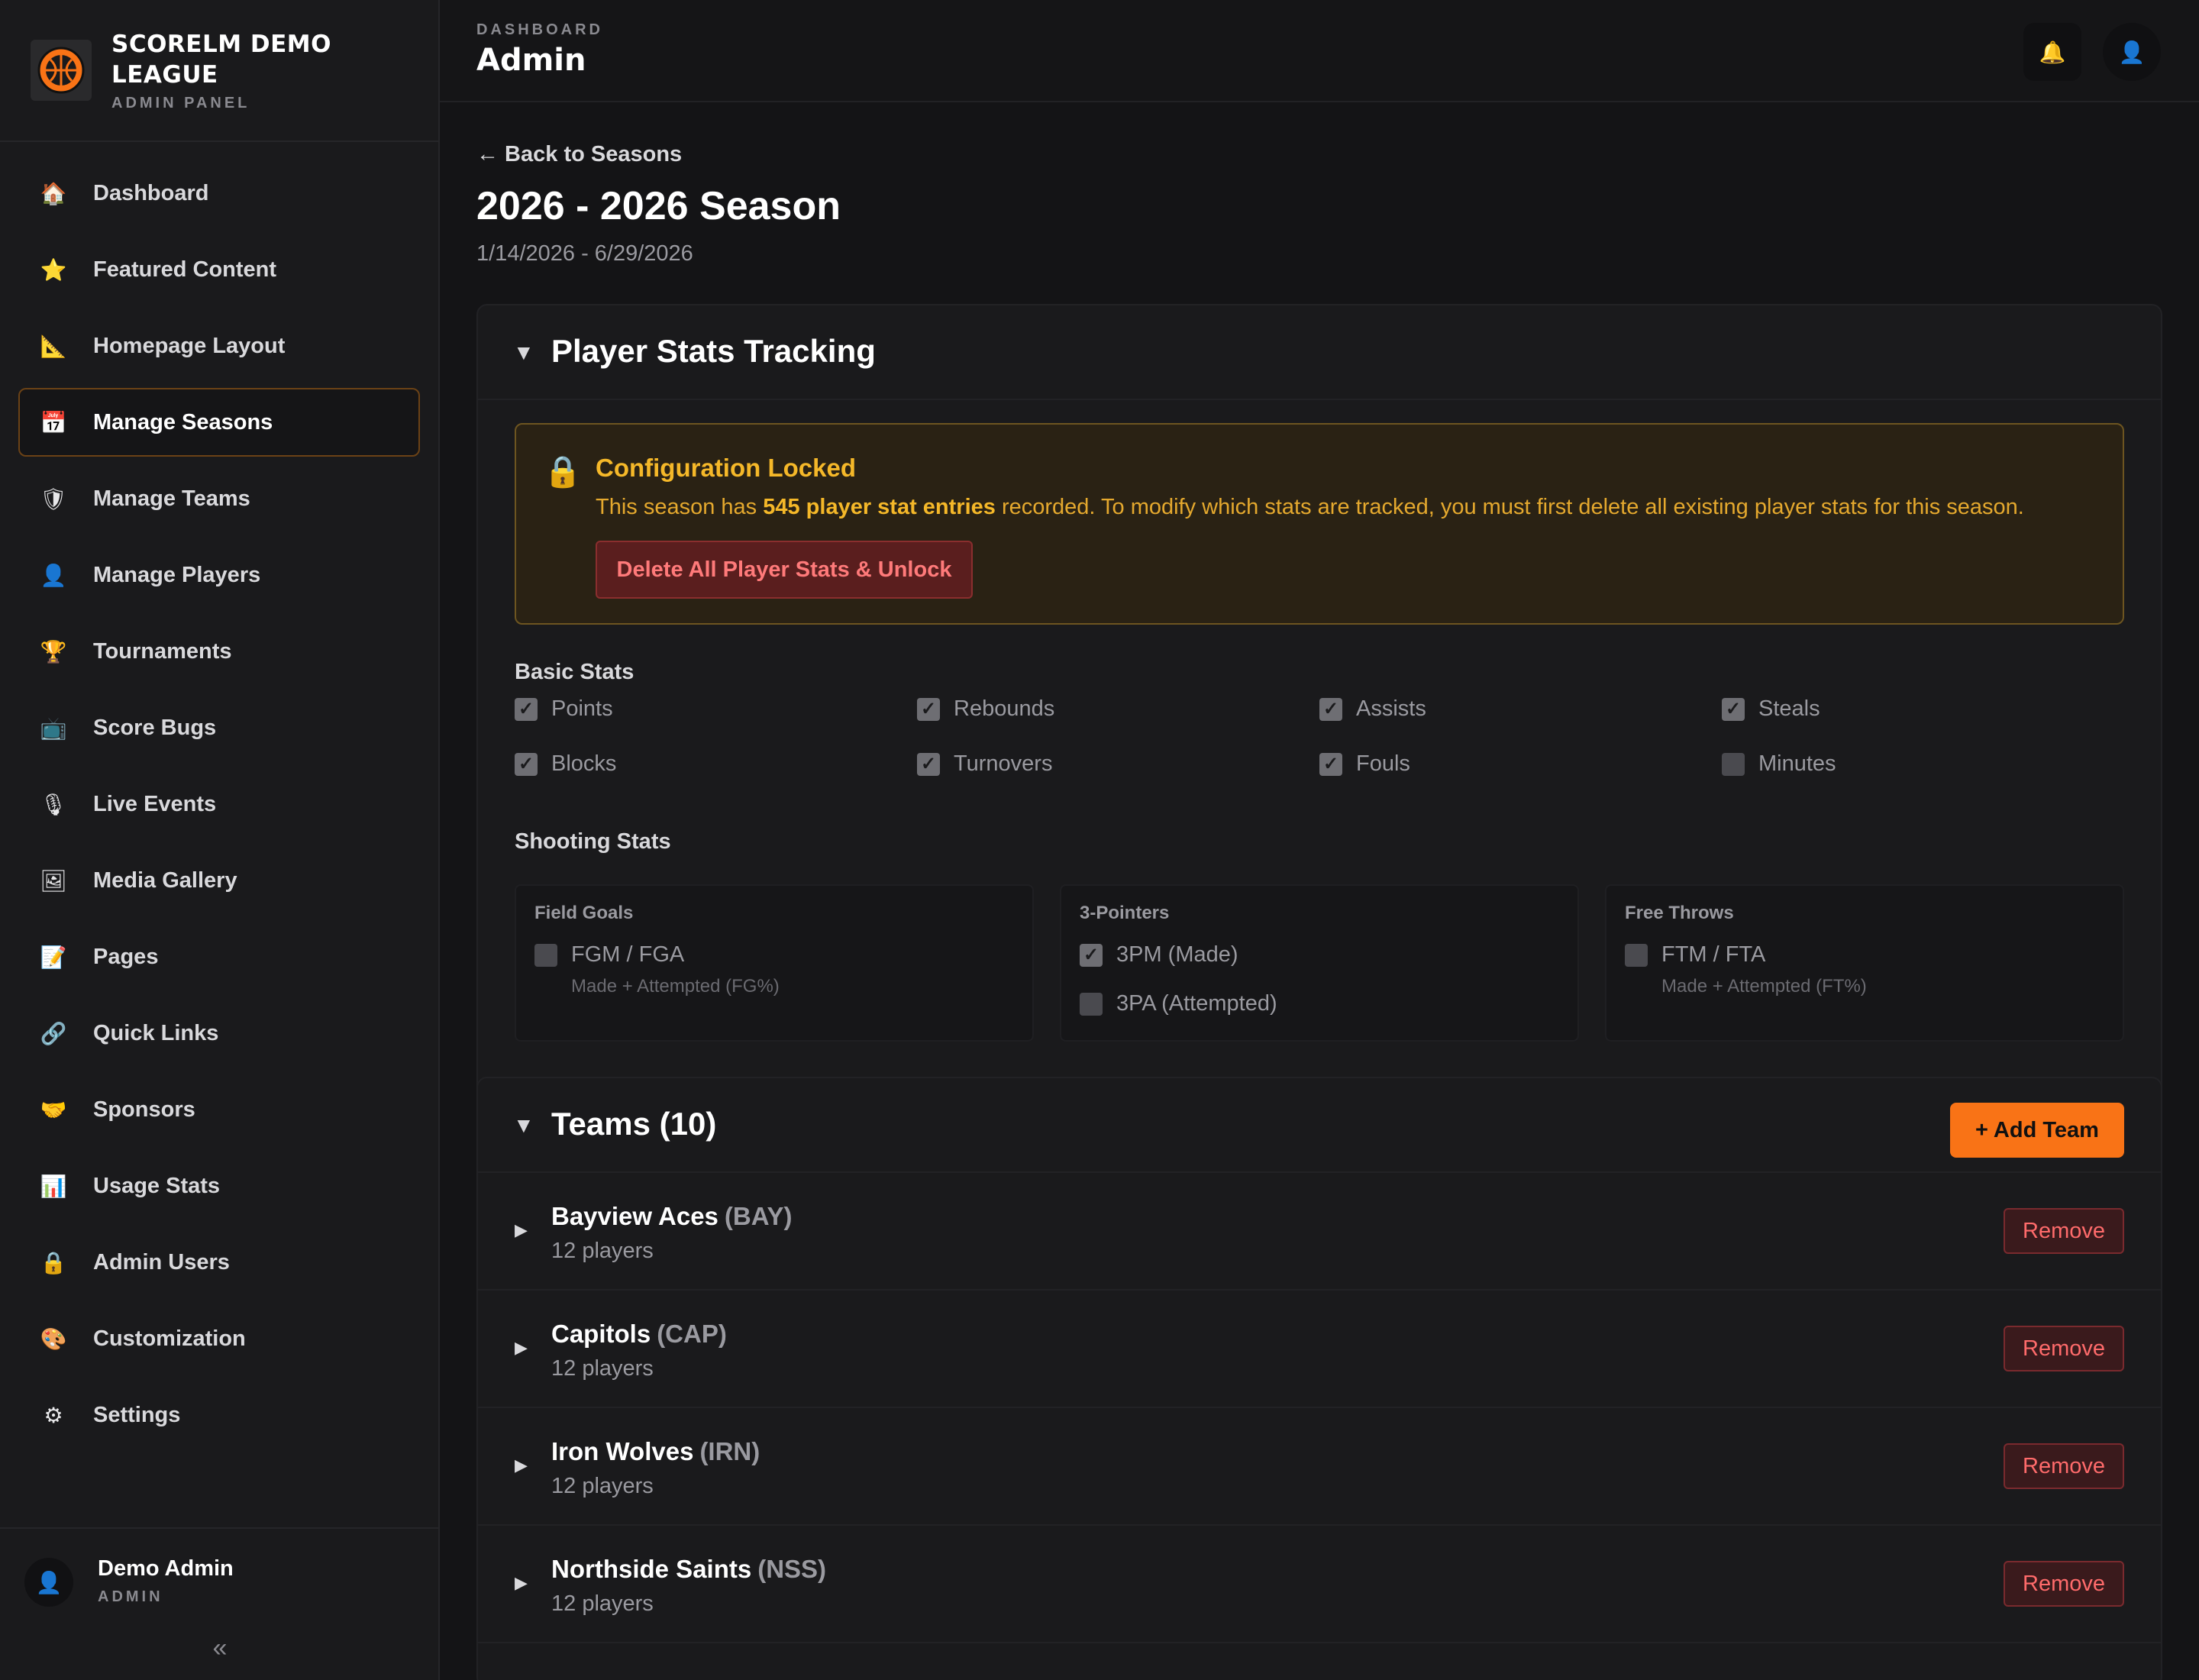  Describe the element at coordinates (584, 913) in the screenshot. I see `shooting-group-title: Field Goals` at that location.